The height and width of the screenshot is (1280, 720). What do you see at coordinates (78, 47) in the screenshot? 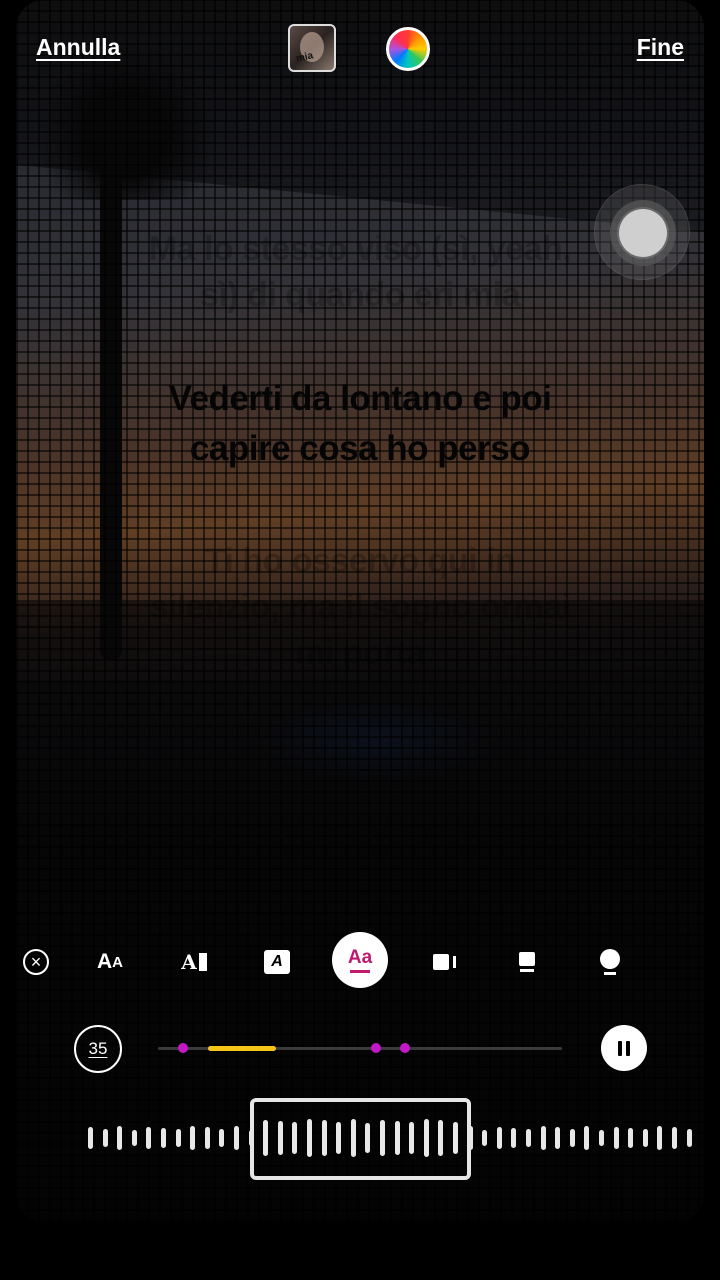
I see `cancel-button: Annulla` at bounding box center [78, 47].